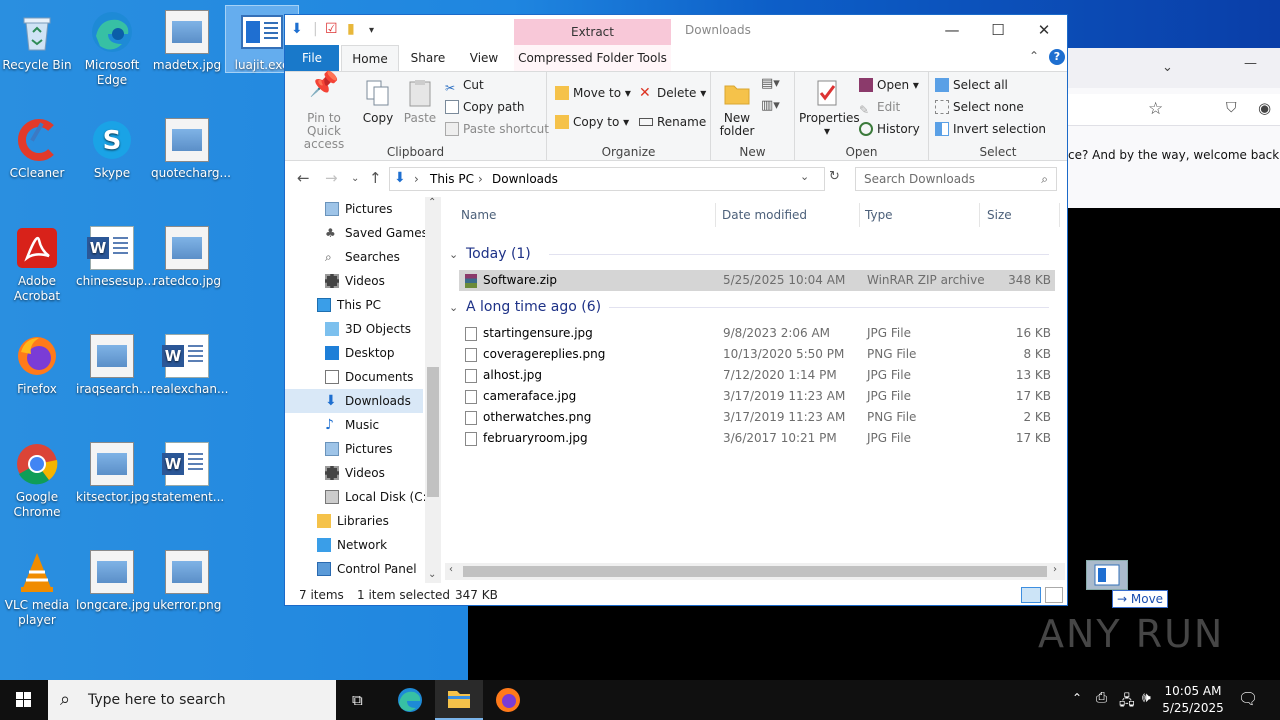 The width and height of the screenshot is (1280, 720). I want to click on refresh-icon: ↻, so click(834, 176).